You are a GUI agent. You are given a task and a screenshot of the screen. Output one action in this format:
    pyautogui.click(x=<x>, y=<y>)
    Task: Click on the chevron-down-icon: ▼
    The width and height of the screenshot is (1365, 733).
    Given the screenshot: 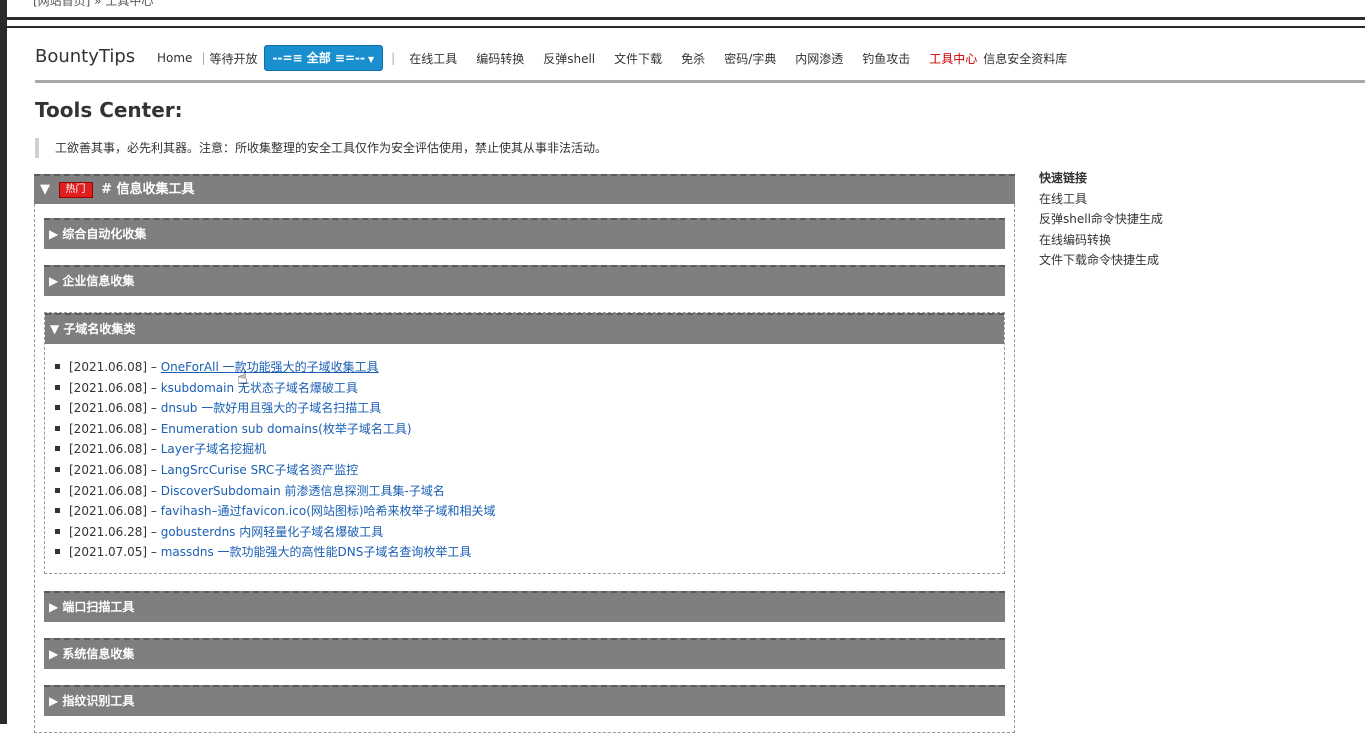 What is the action you would take?
    pyautogui.click(x=371, y=59)
    